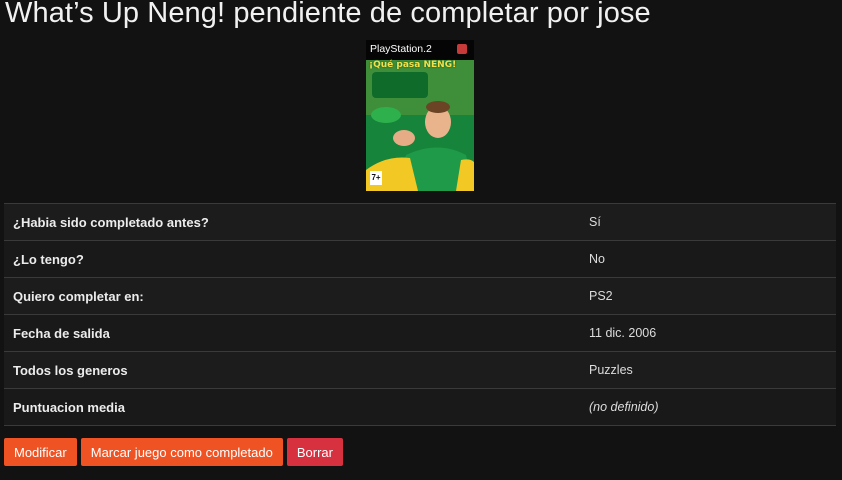  I want to click on row-value: Puzzles, so click(708, 370).